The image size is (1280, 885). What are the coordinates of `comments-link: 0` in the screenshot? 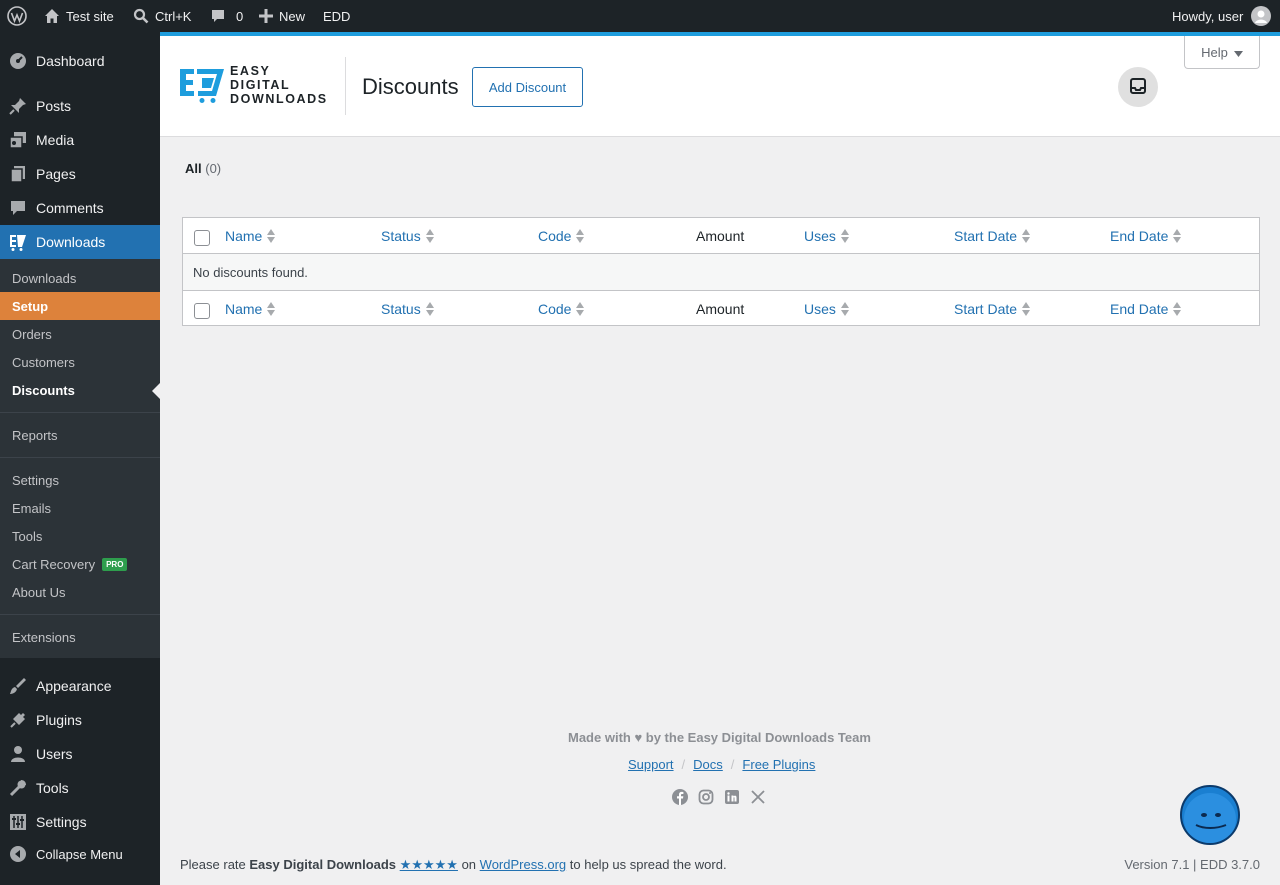 It's located at (226, 16).